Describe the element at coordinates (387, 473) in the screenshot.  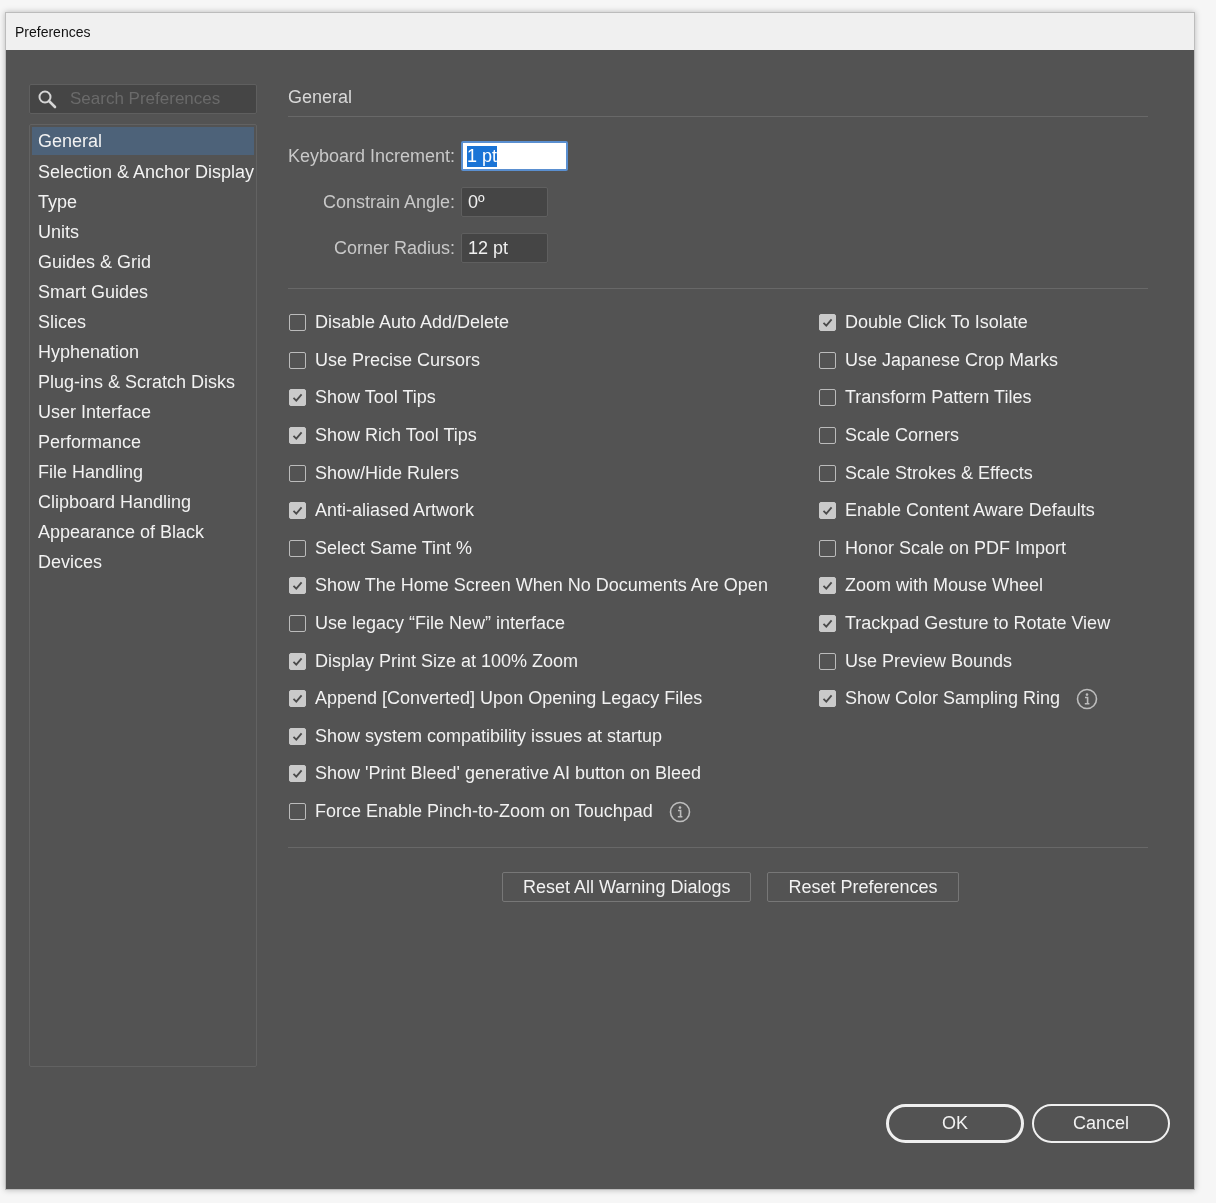
I see `option-label: Show/Hide Rulers` at that location.